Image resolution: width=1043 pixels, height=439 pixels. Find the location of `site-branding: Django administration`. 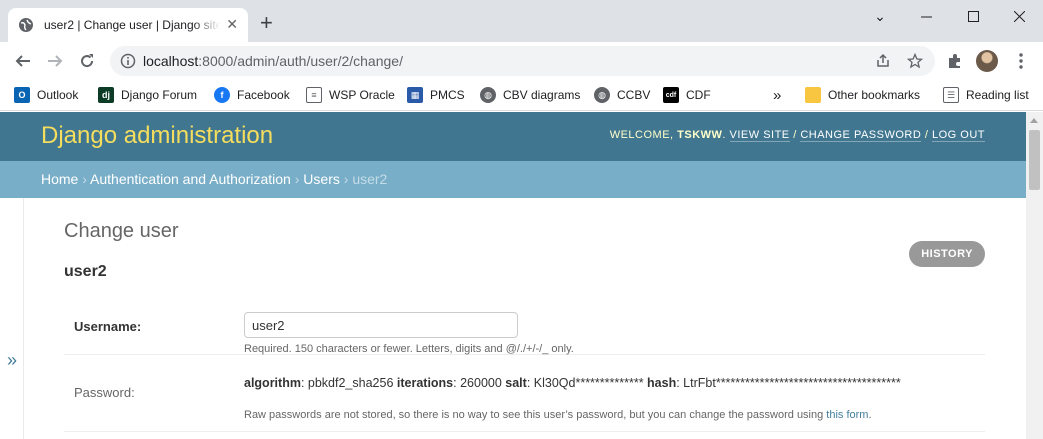

site-branding: Django administration is located at coordinates (157, 136).